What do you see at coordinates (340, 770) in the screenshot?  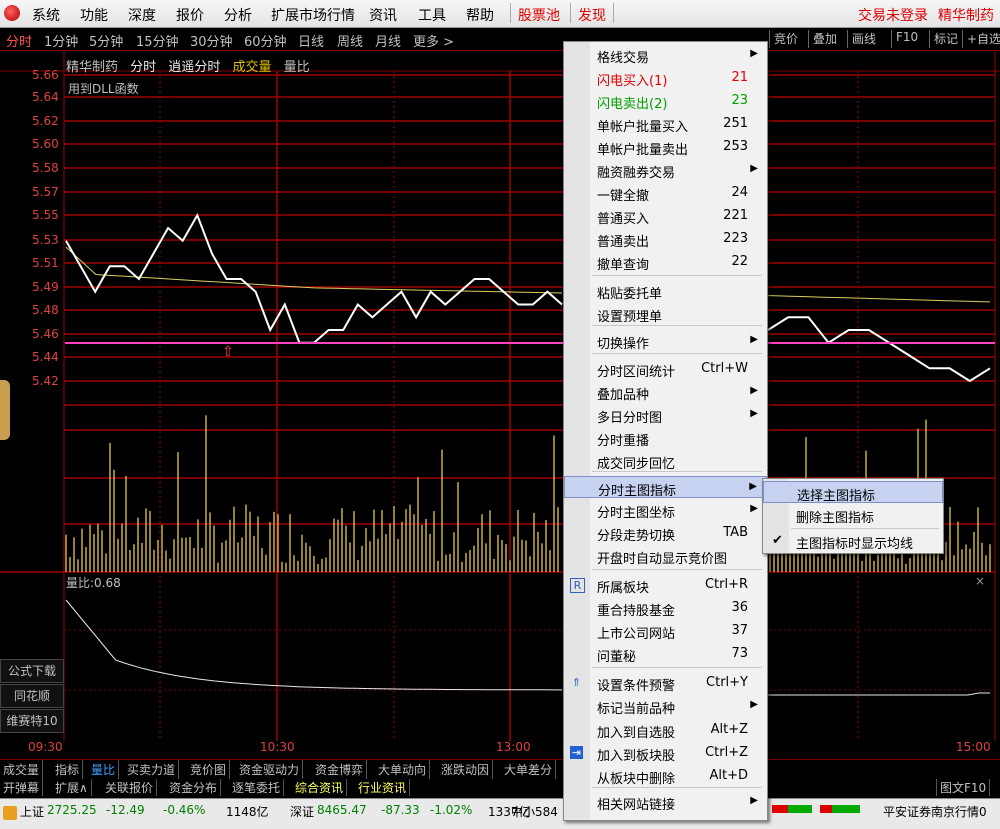 I see `tab-fund-game: 资金博弈` at bounding box center [340, 770].